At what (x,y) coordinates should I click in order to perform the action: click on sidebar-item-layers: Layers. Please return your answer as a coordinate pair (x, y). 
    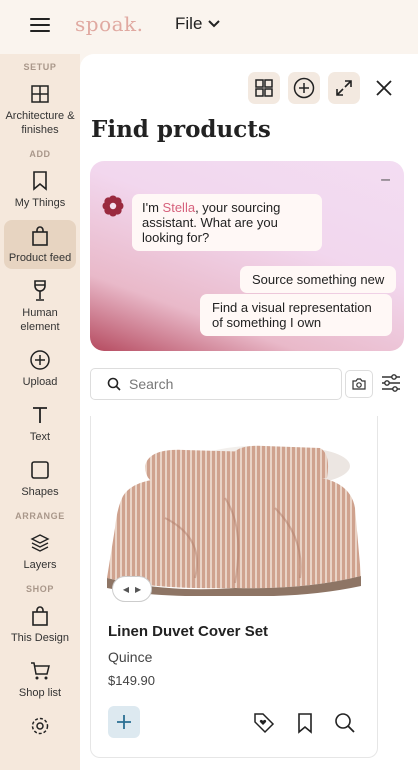
    Looking at the image, I should click on (40, 551).